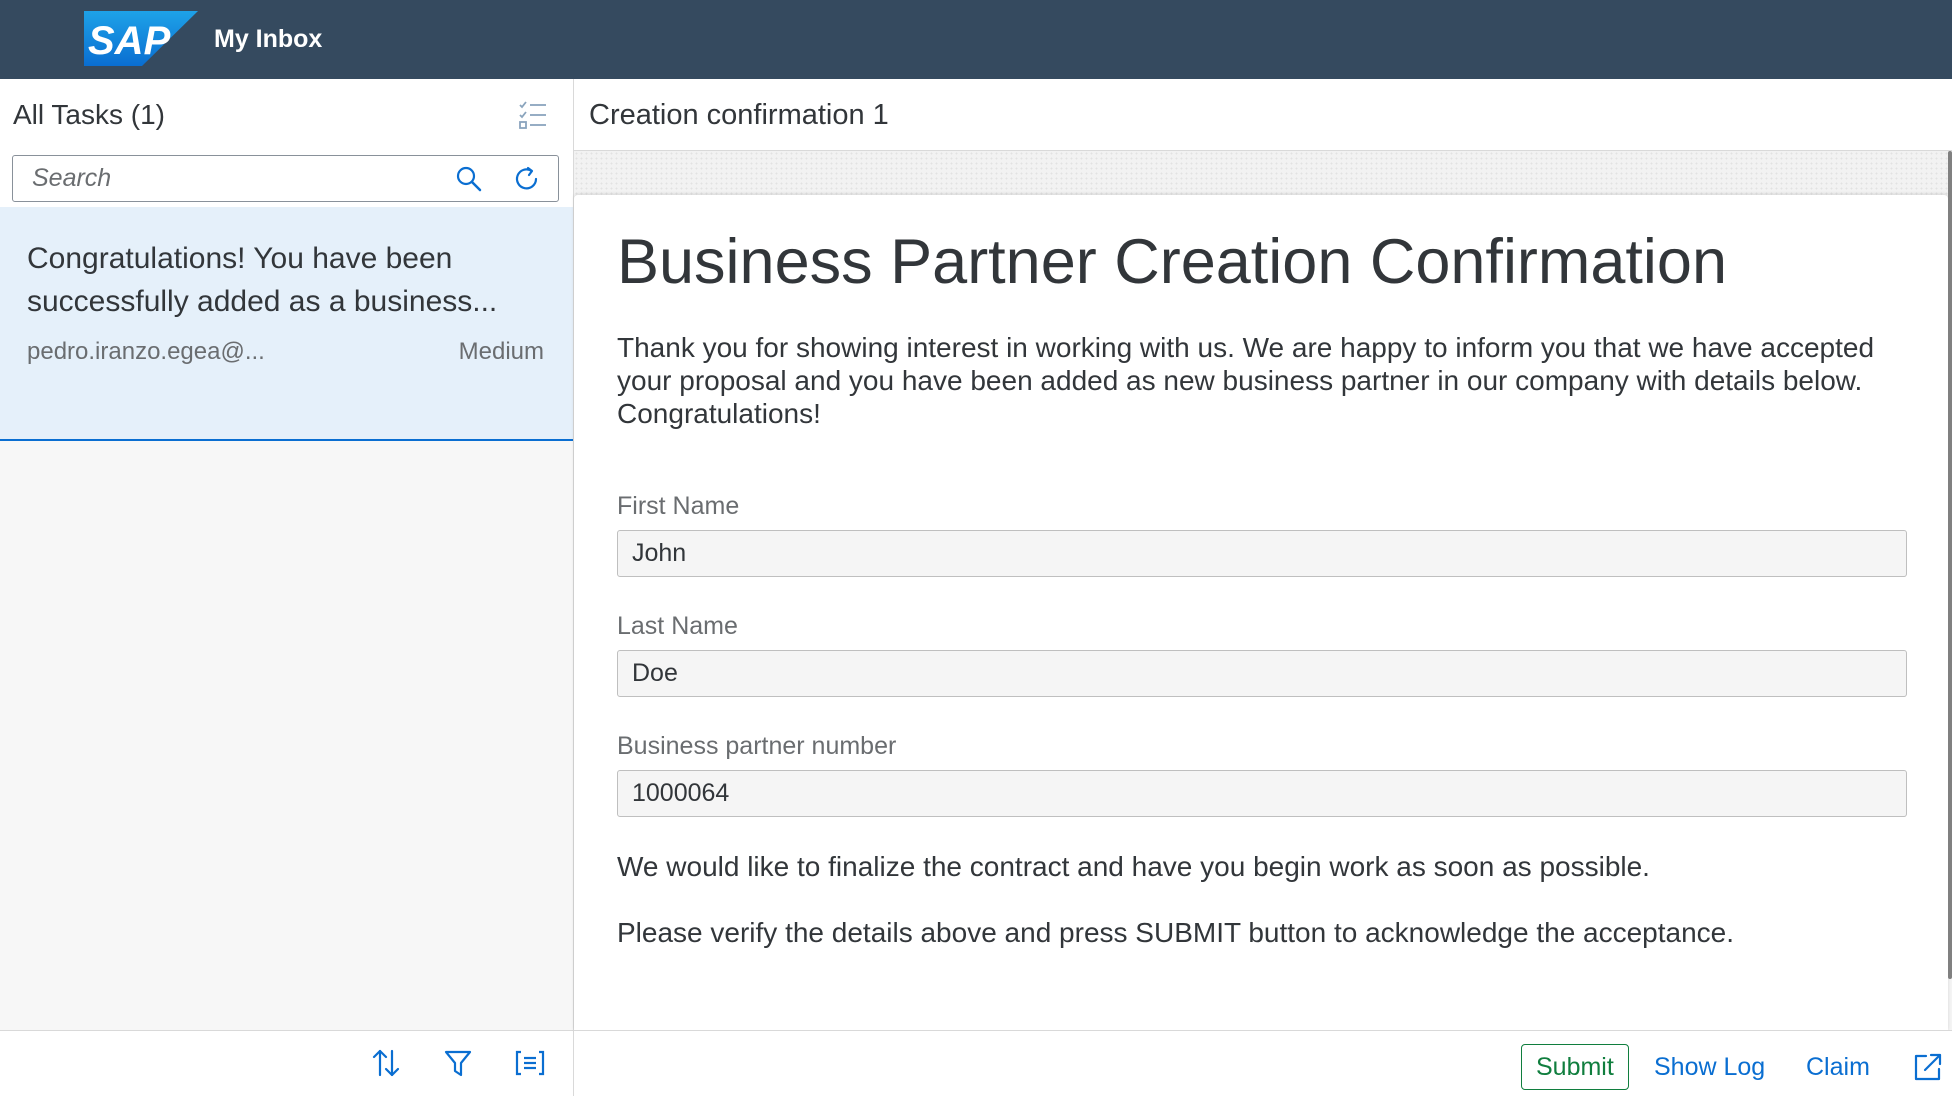 This screenshot has height=1096, width=1952. I want to click on claim-button: Claim, so click(1838, 1067).